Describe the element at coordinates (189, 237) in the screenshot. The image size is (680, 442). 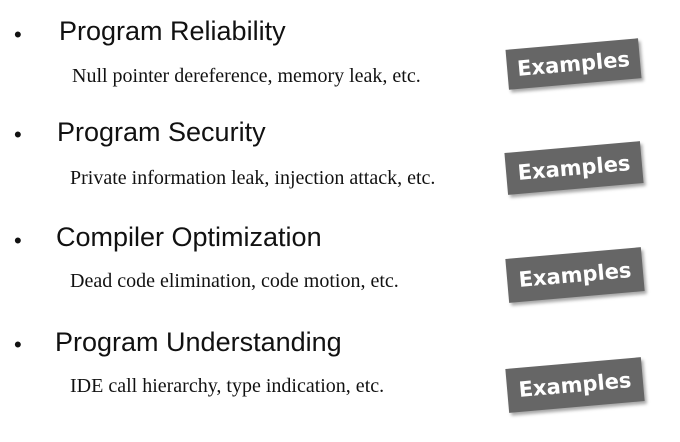
I see `item-title: Compiler Optimization` at that location.